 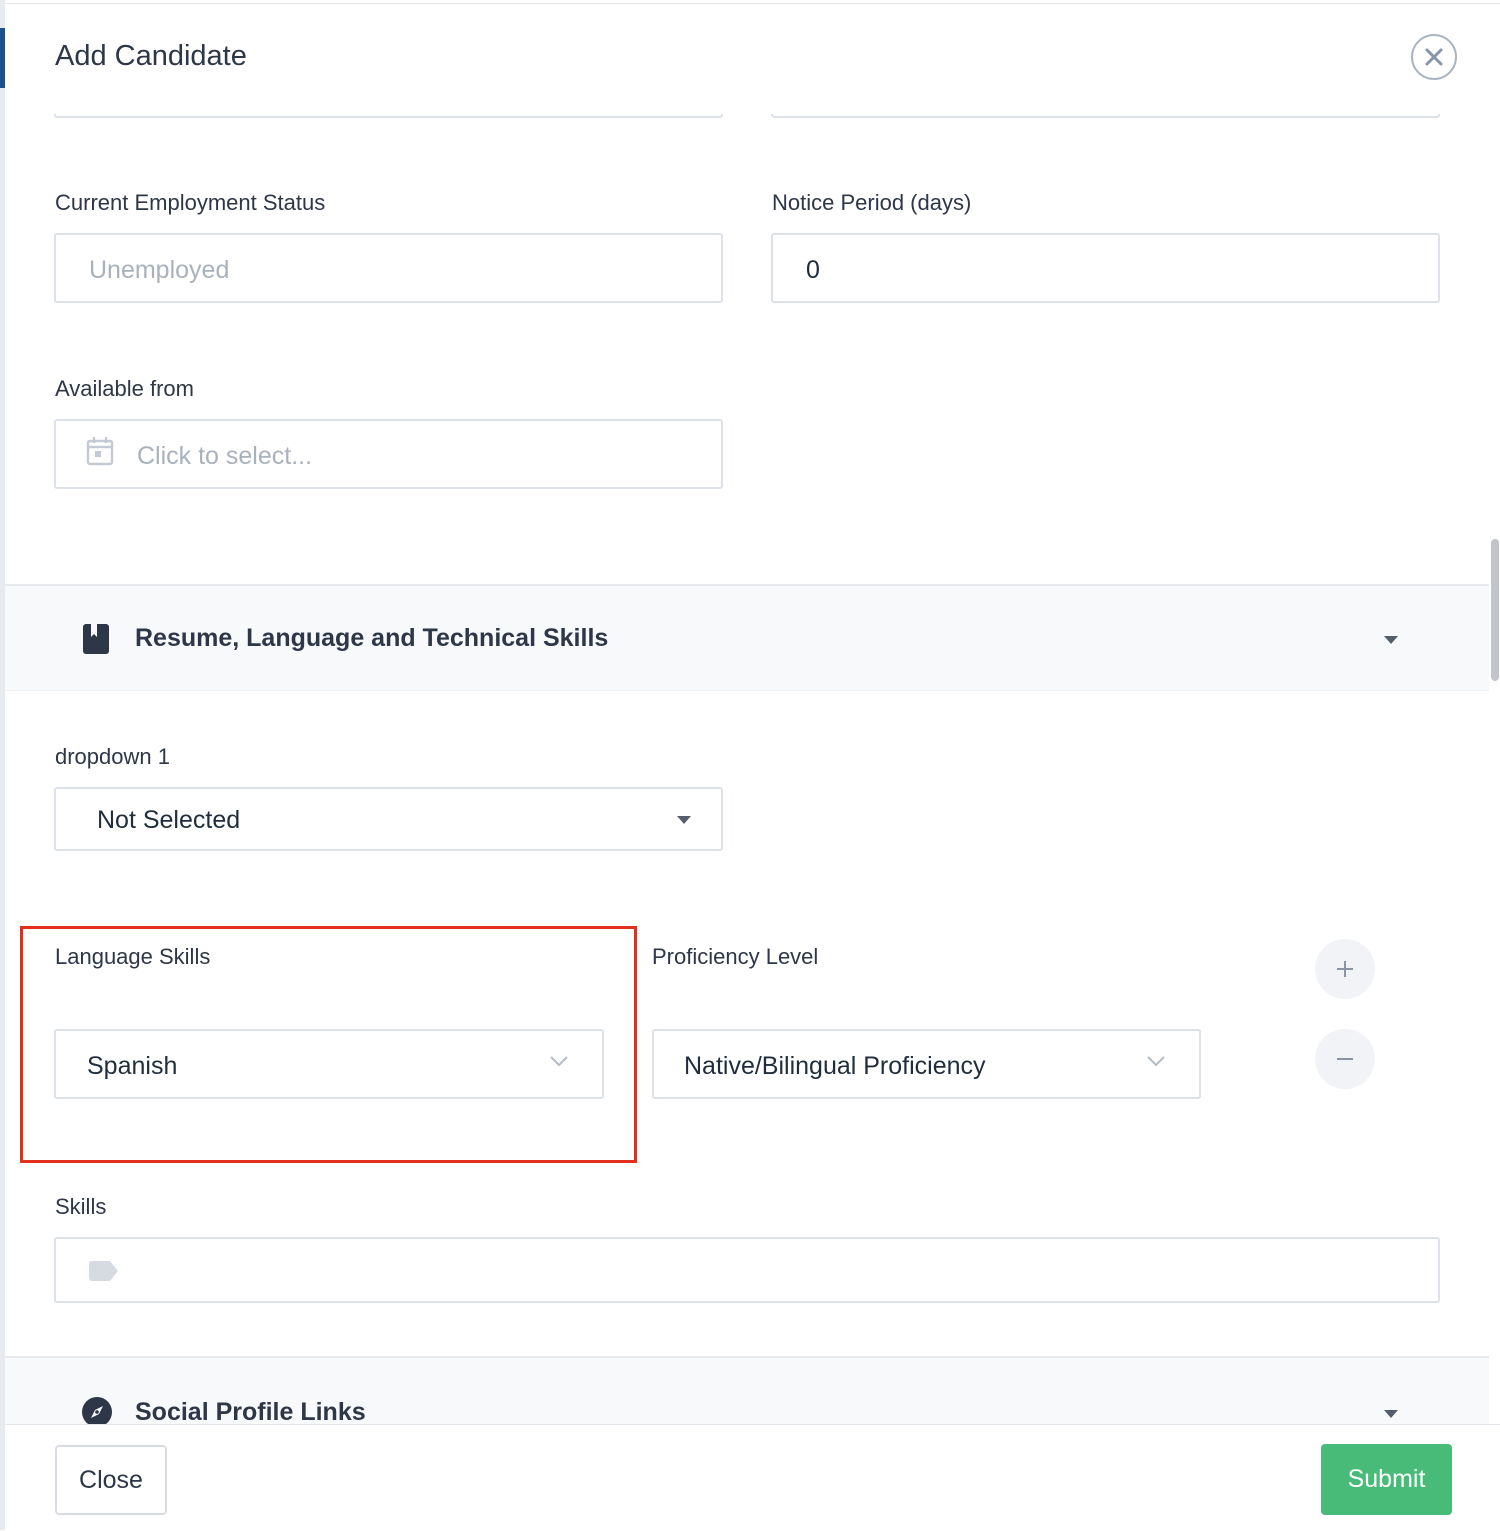 I want to click on dropdown1-select: Not Selected, so click(x=388, y=819).